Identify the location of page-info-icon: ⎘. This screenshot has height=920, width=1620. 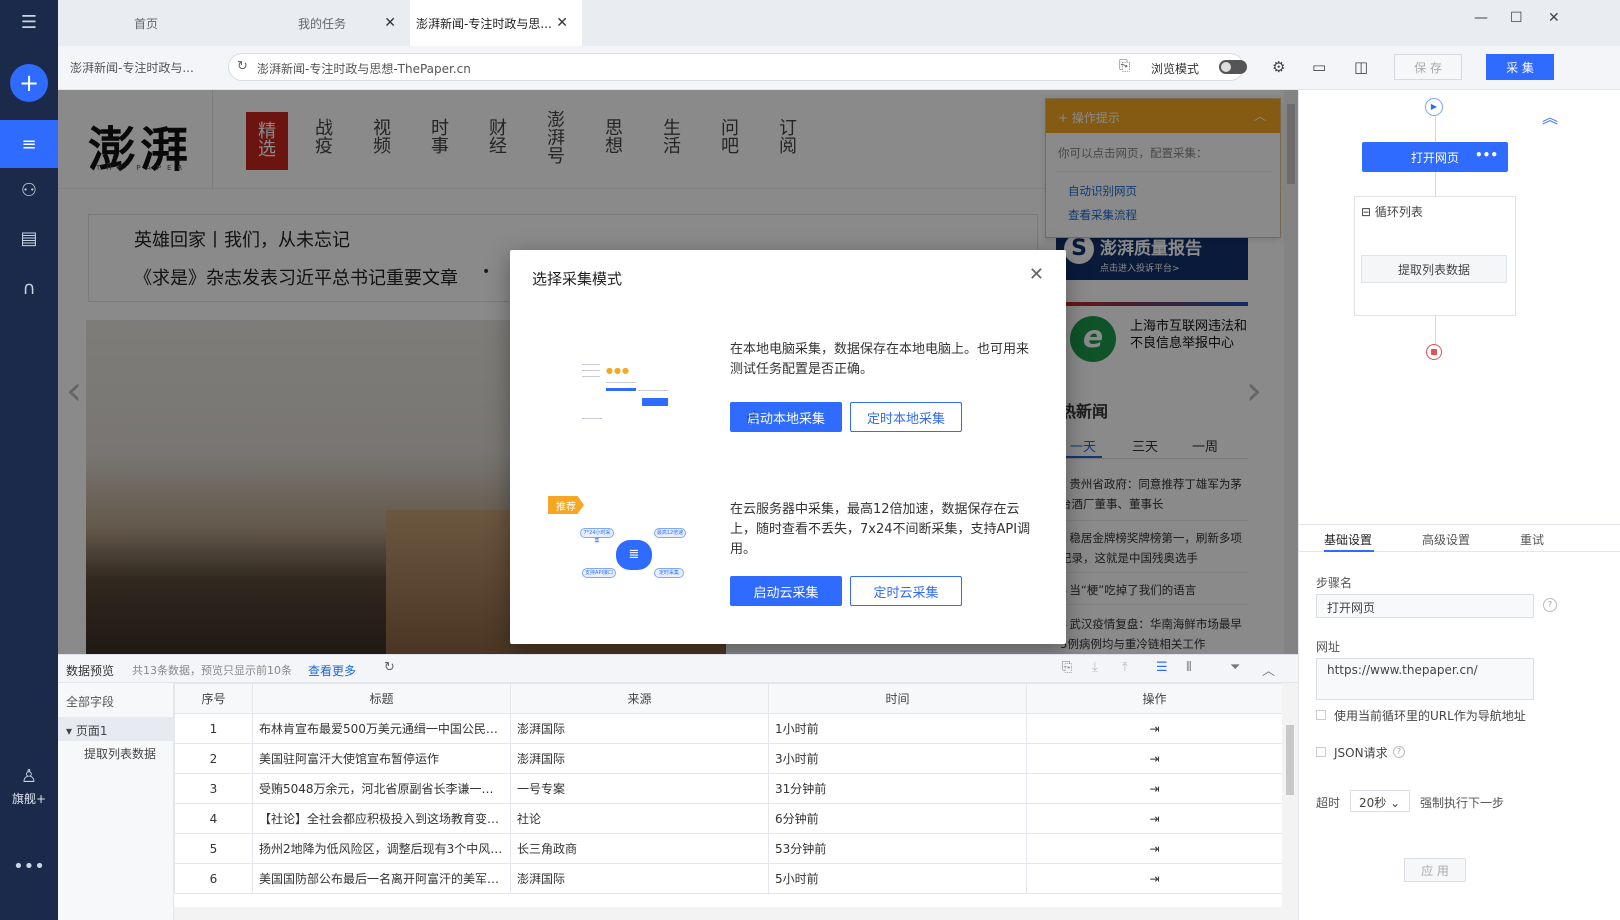
(1124, 66).